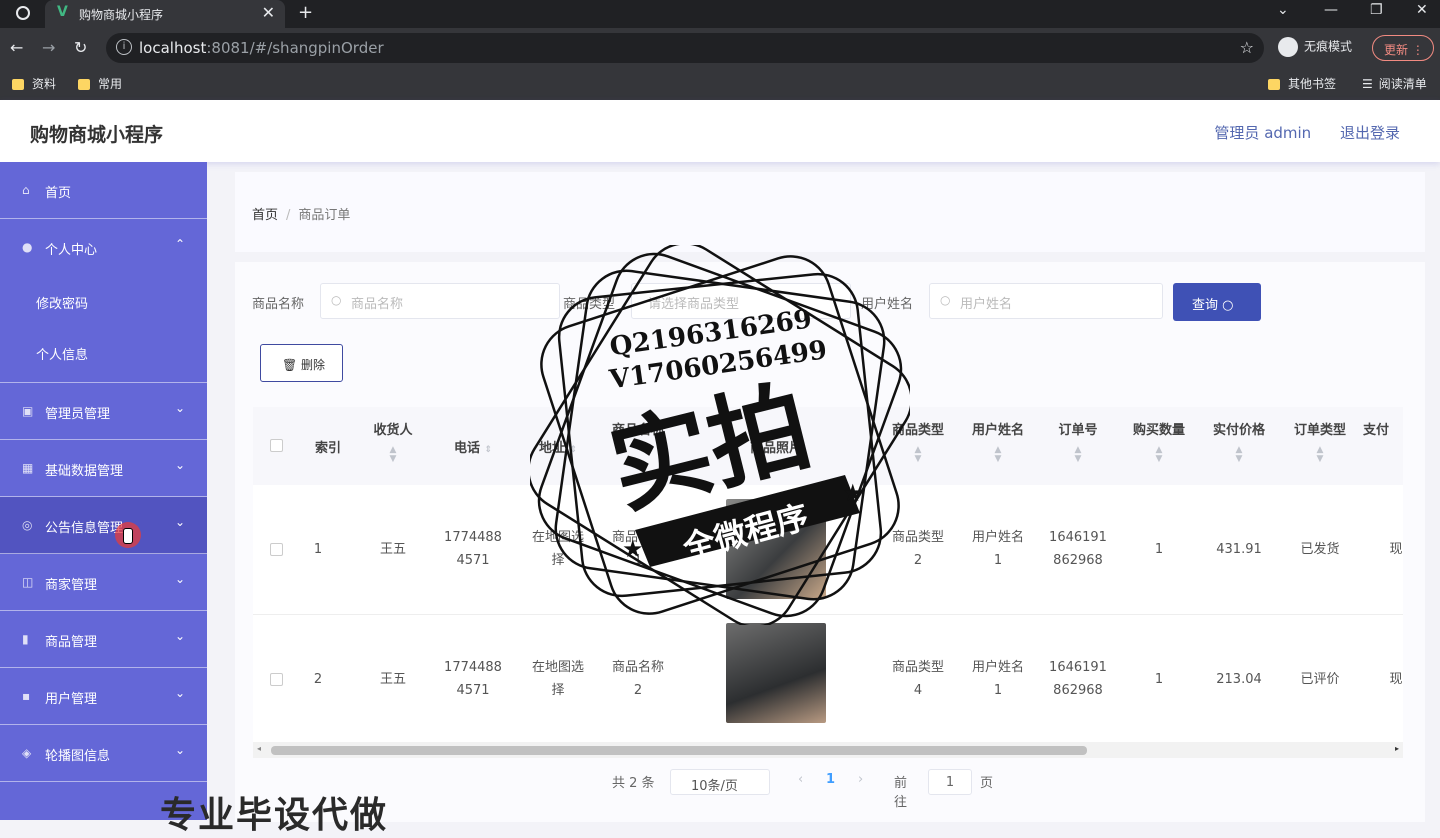  I want to click on cell-phone-line: 1774488, so click(473, 667).